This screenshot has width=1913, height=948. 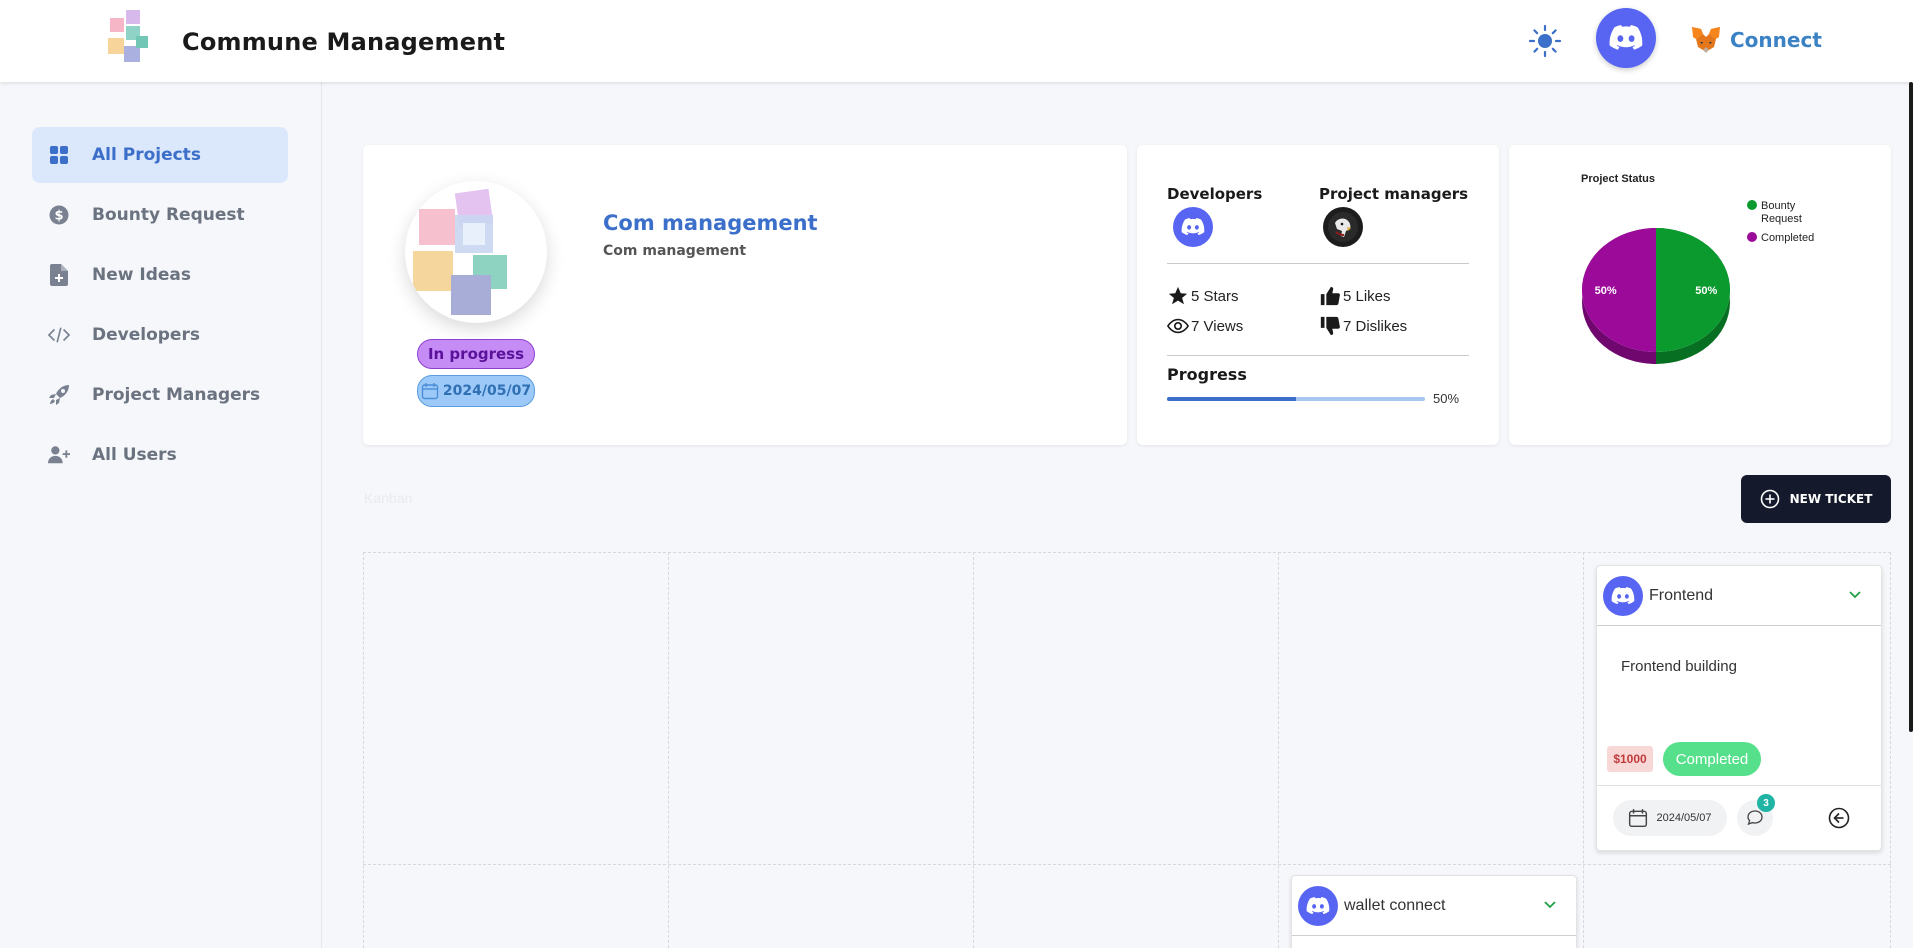 I want to click on developers-heading: Developers, so click(x=1215, y=194).